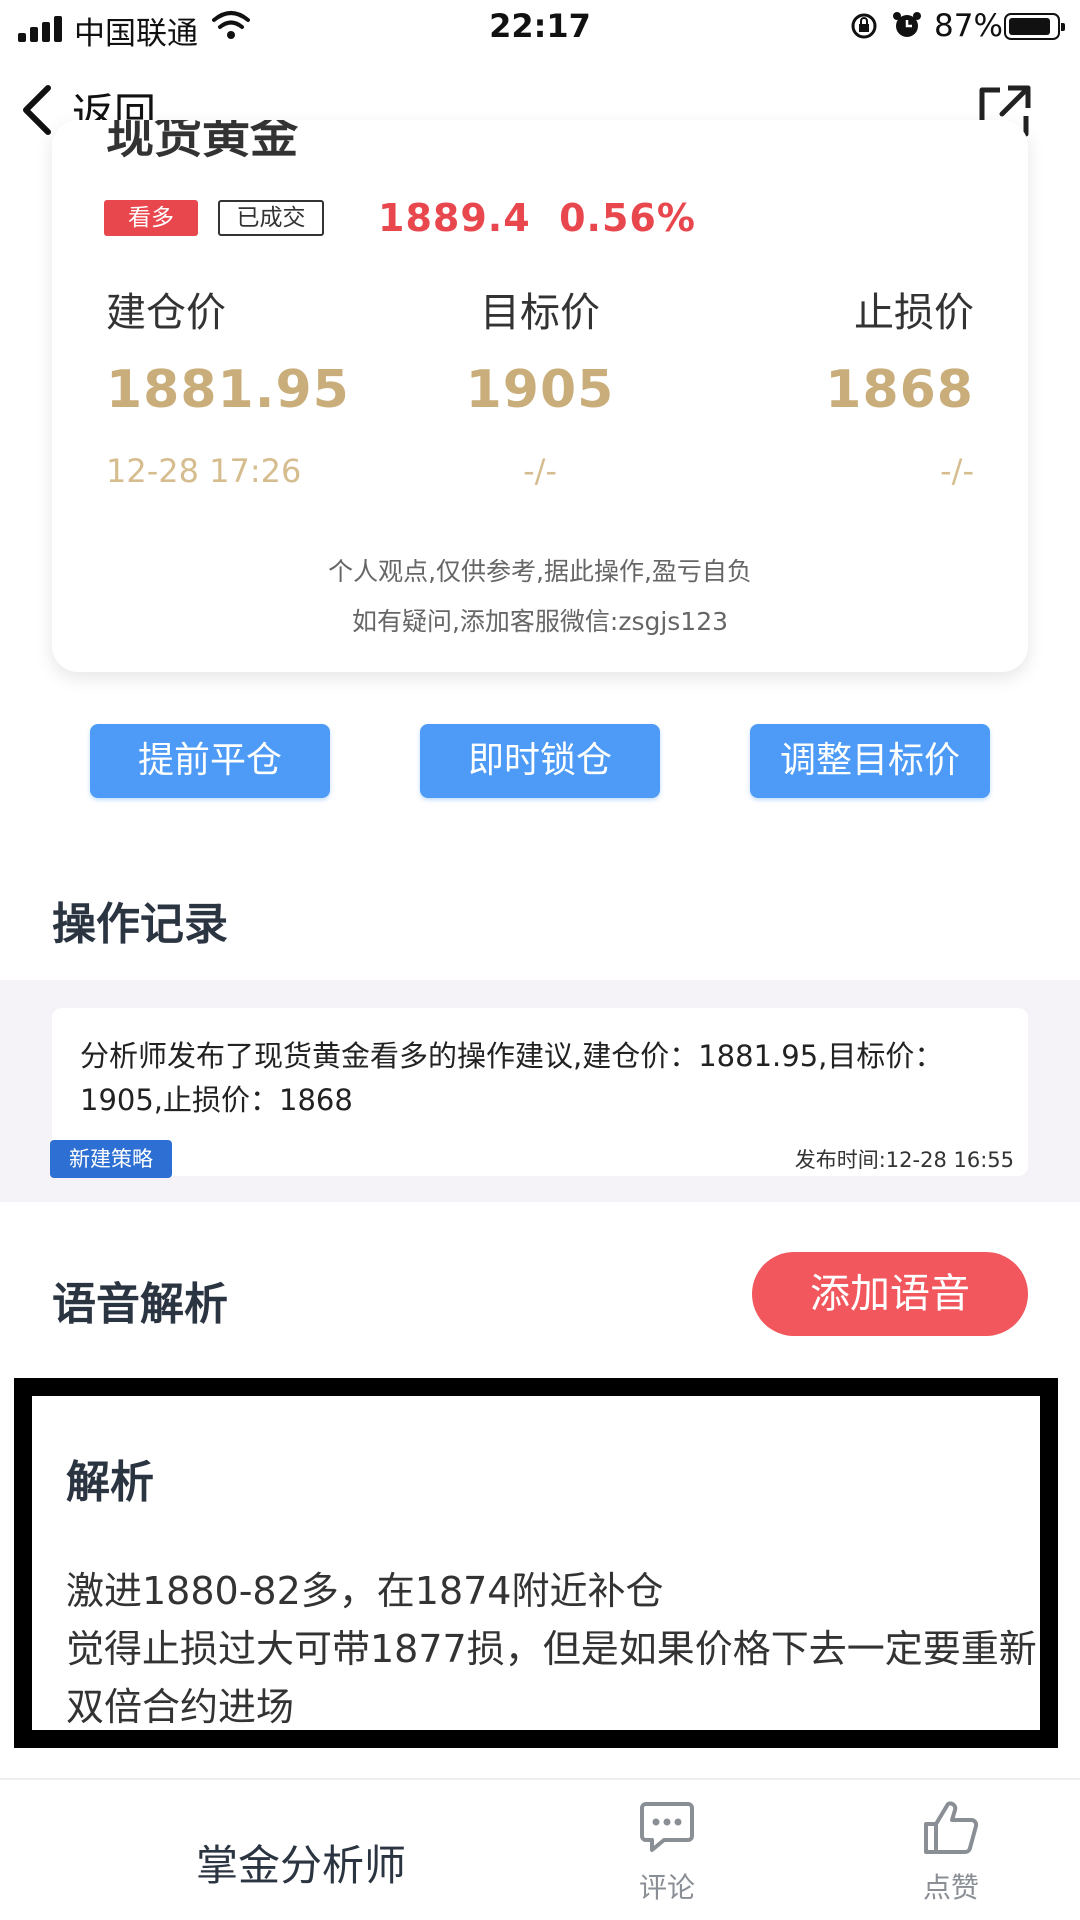 Image resolution: width=1080 pixels, height=1920 pixels. What do you see at coordinates (301, 1862) in the screenshot?
I see `analyst-name: 掌金分析师` at bounding box center [301, 1862].